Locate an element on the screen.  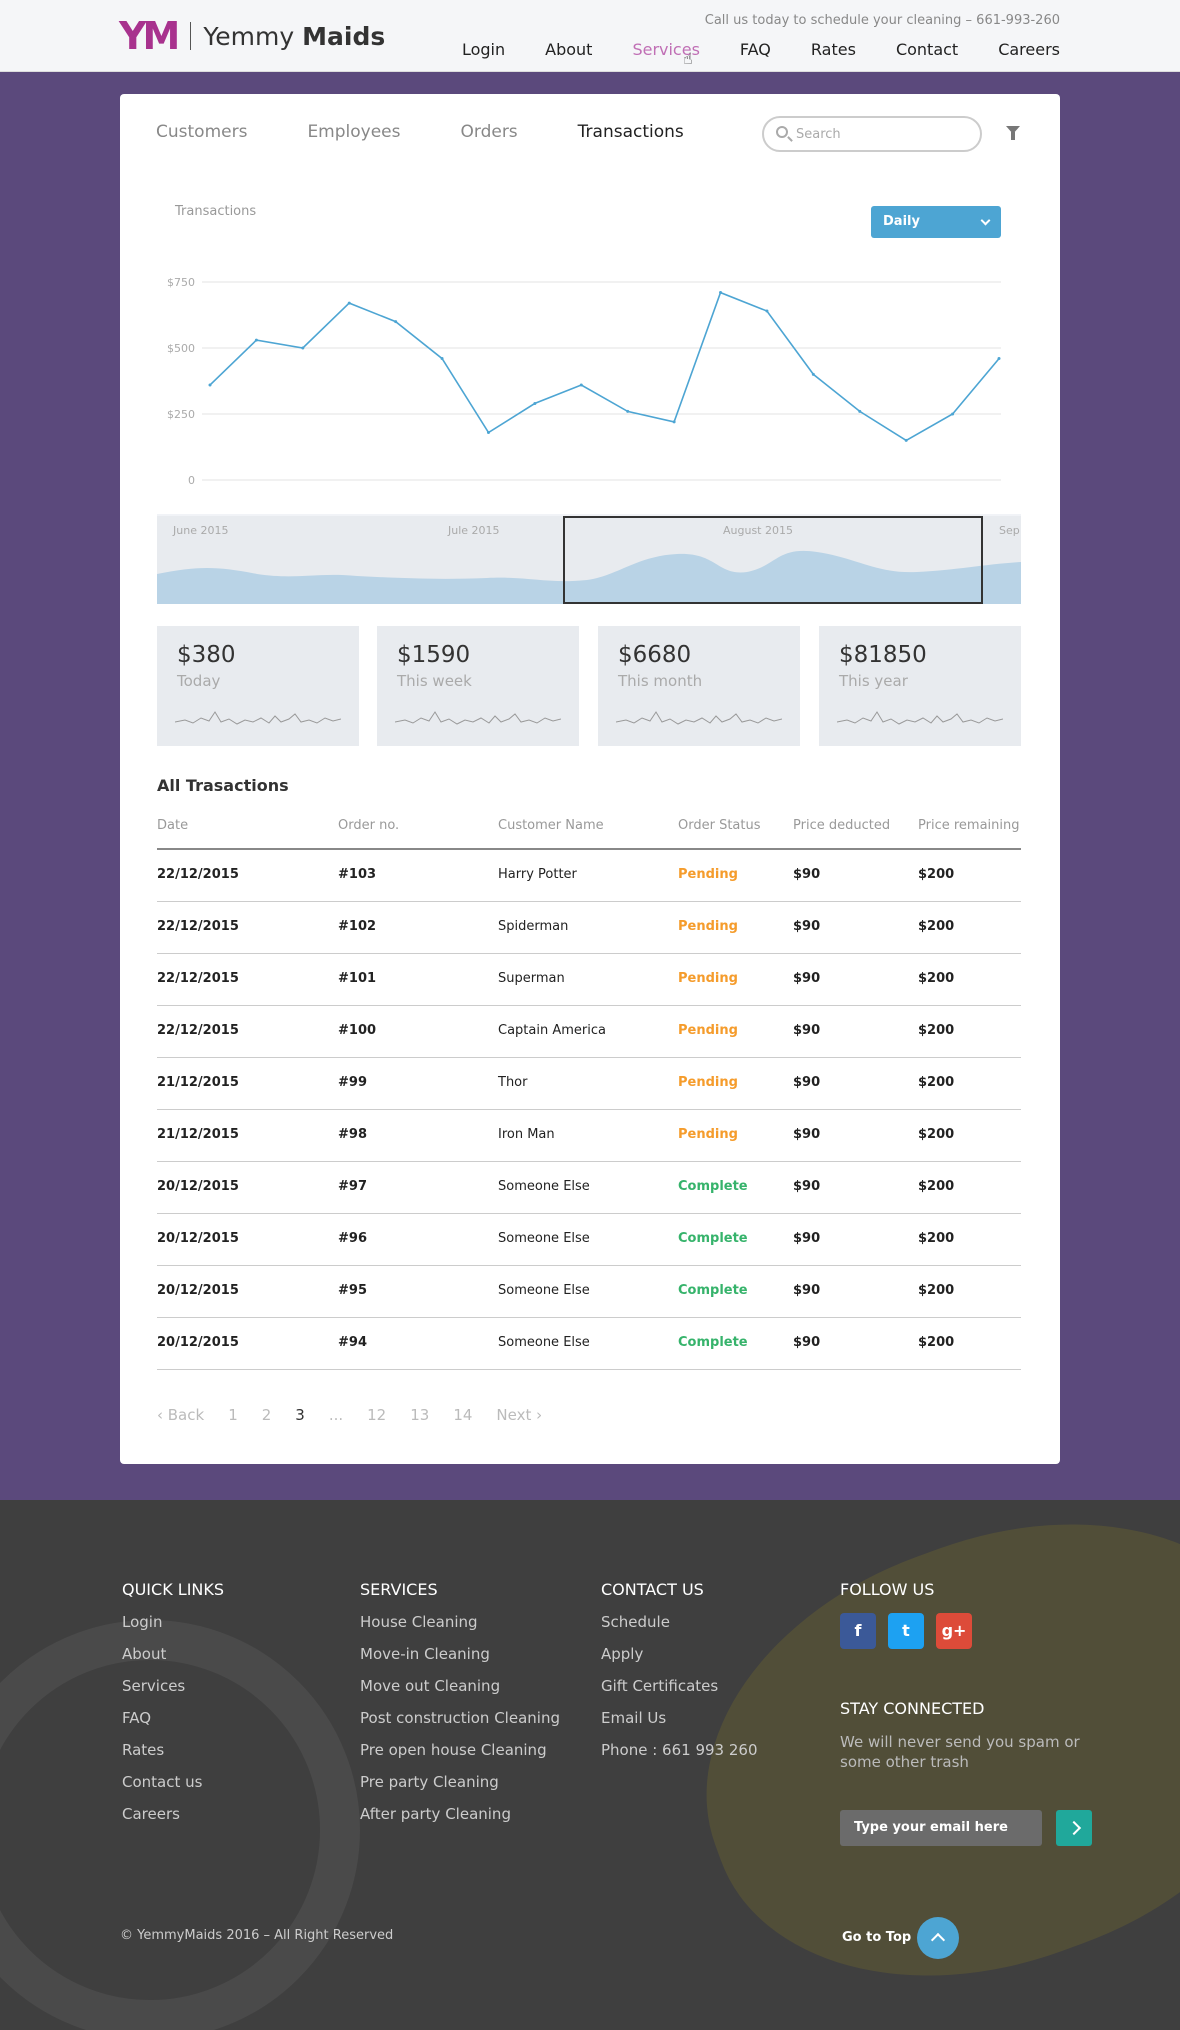
email-field: Type your email here is located at coordinates (941, 1828).